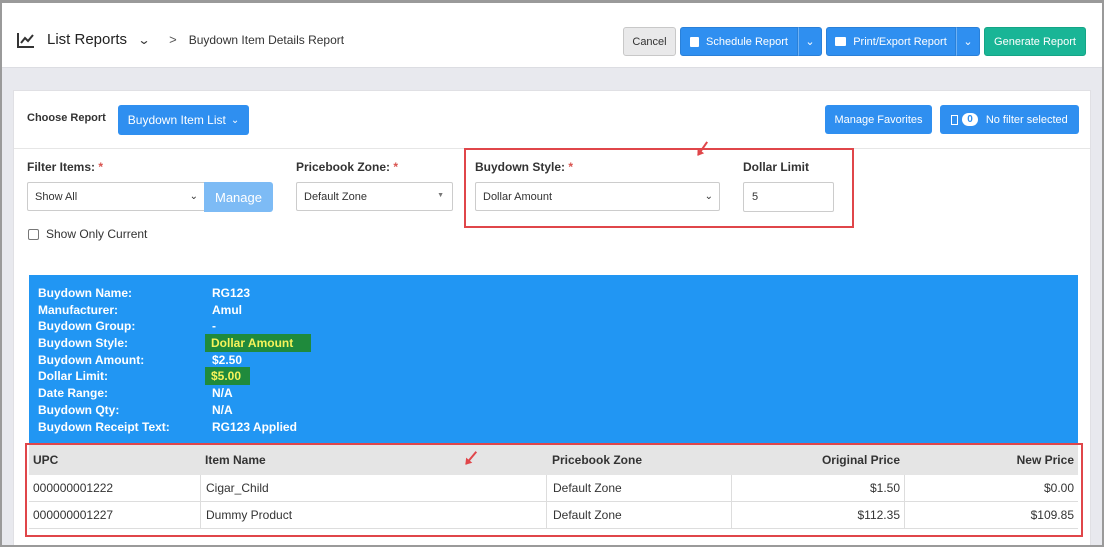 The image size is (1104, 547). Describe the element at coordinates (335, 196) in the screenshot. I see `pricebook-zone-value: Default Zone` at that location.